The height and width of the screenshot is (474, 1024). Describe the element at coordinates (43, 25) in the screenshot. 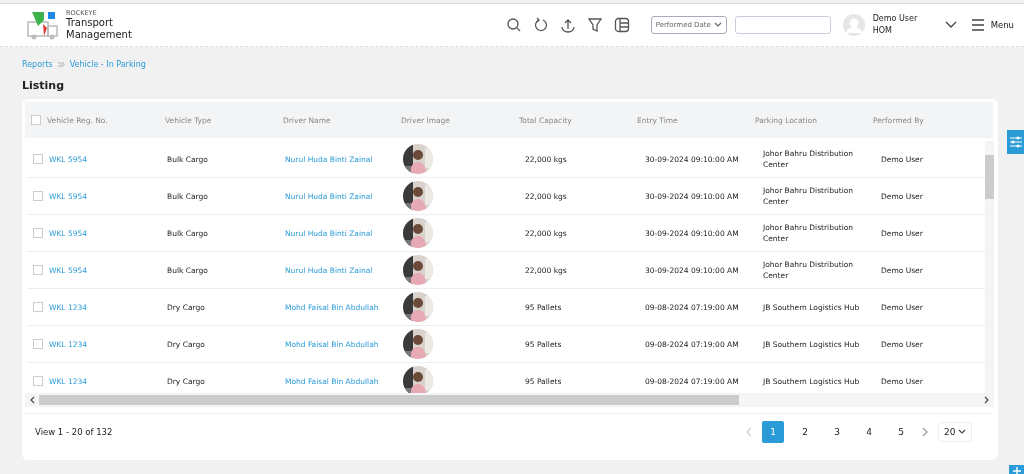

I see `truck-logo-icon` at that location.